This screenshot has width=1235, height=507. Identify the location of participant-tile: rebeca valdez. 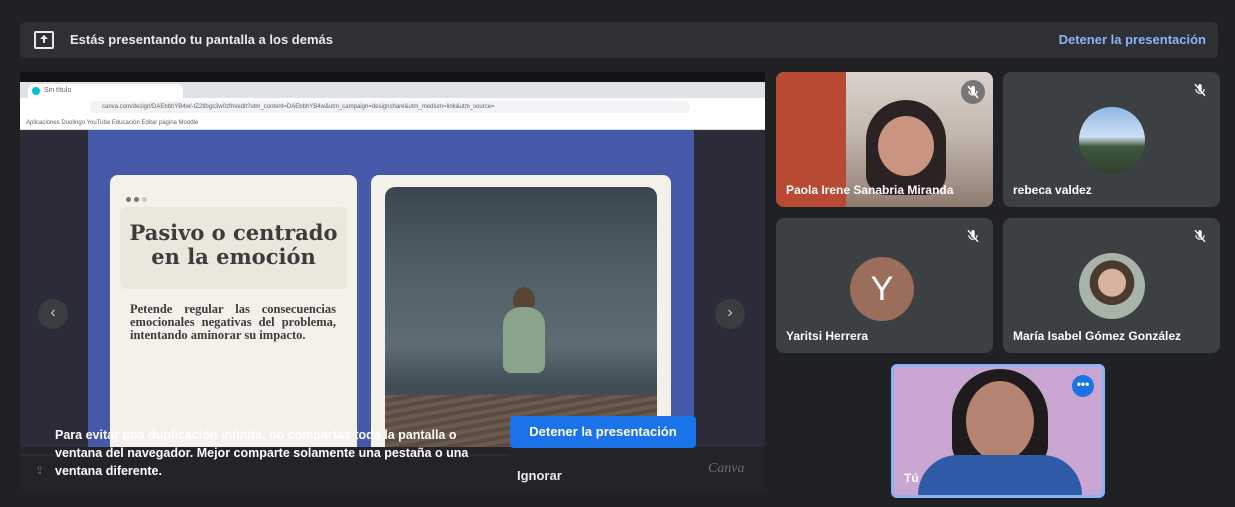
(1111, 139).